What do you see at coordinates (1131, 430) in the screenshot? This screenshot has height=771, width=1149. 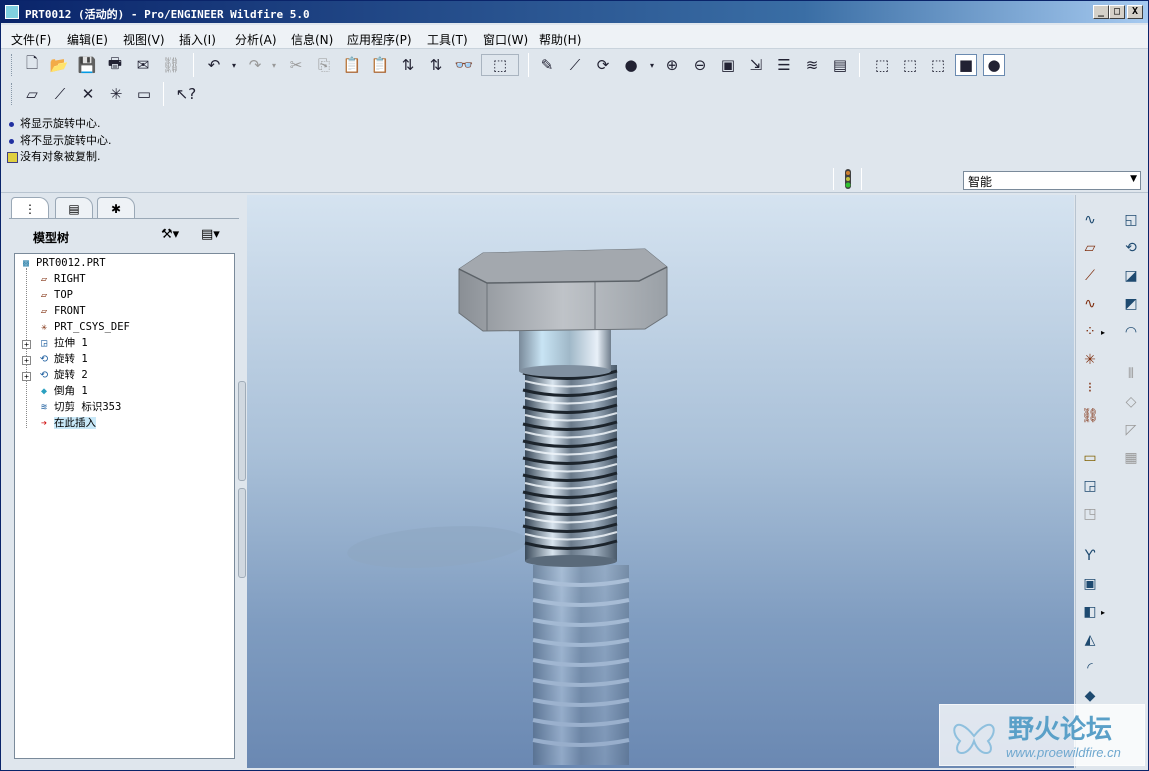 I see `trim-icon: ◸` at bounding box center [1131, 430].